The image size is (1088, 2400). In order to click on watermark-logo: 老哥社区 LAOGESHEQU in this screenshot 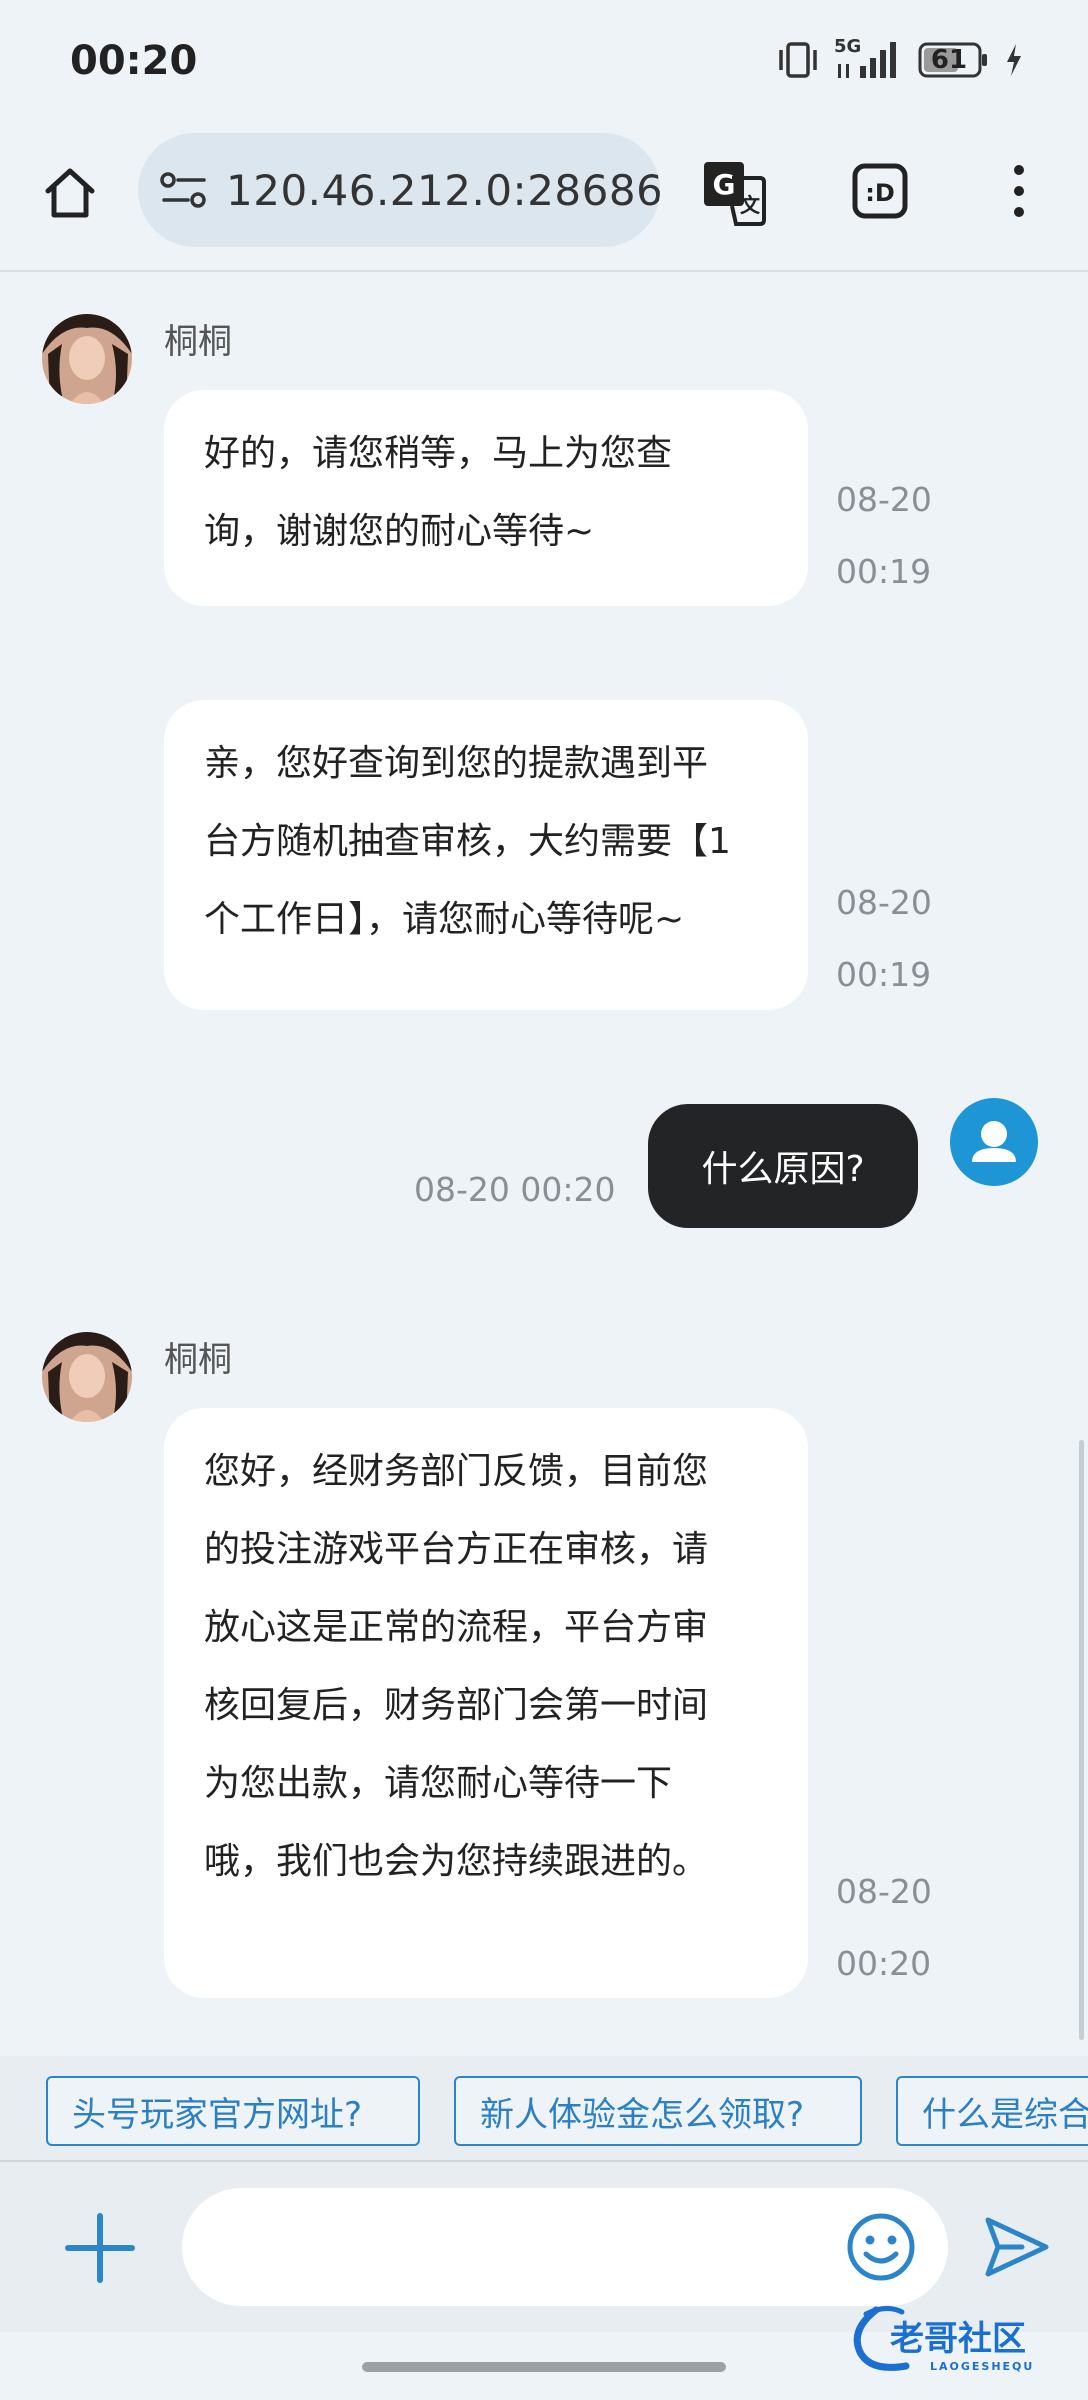, I will do `click(961, 2340)`.